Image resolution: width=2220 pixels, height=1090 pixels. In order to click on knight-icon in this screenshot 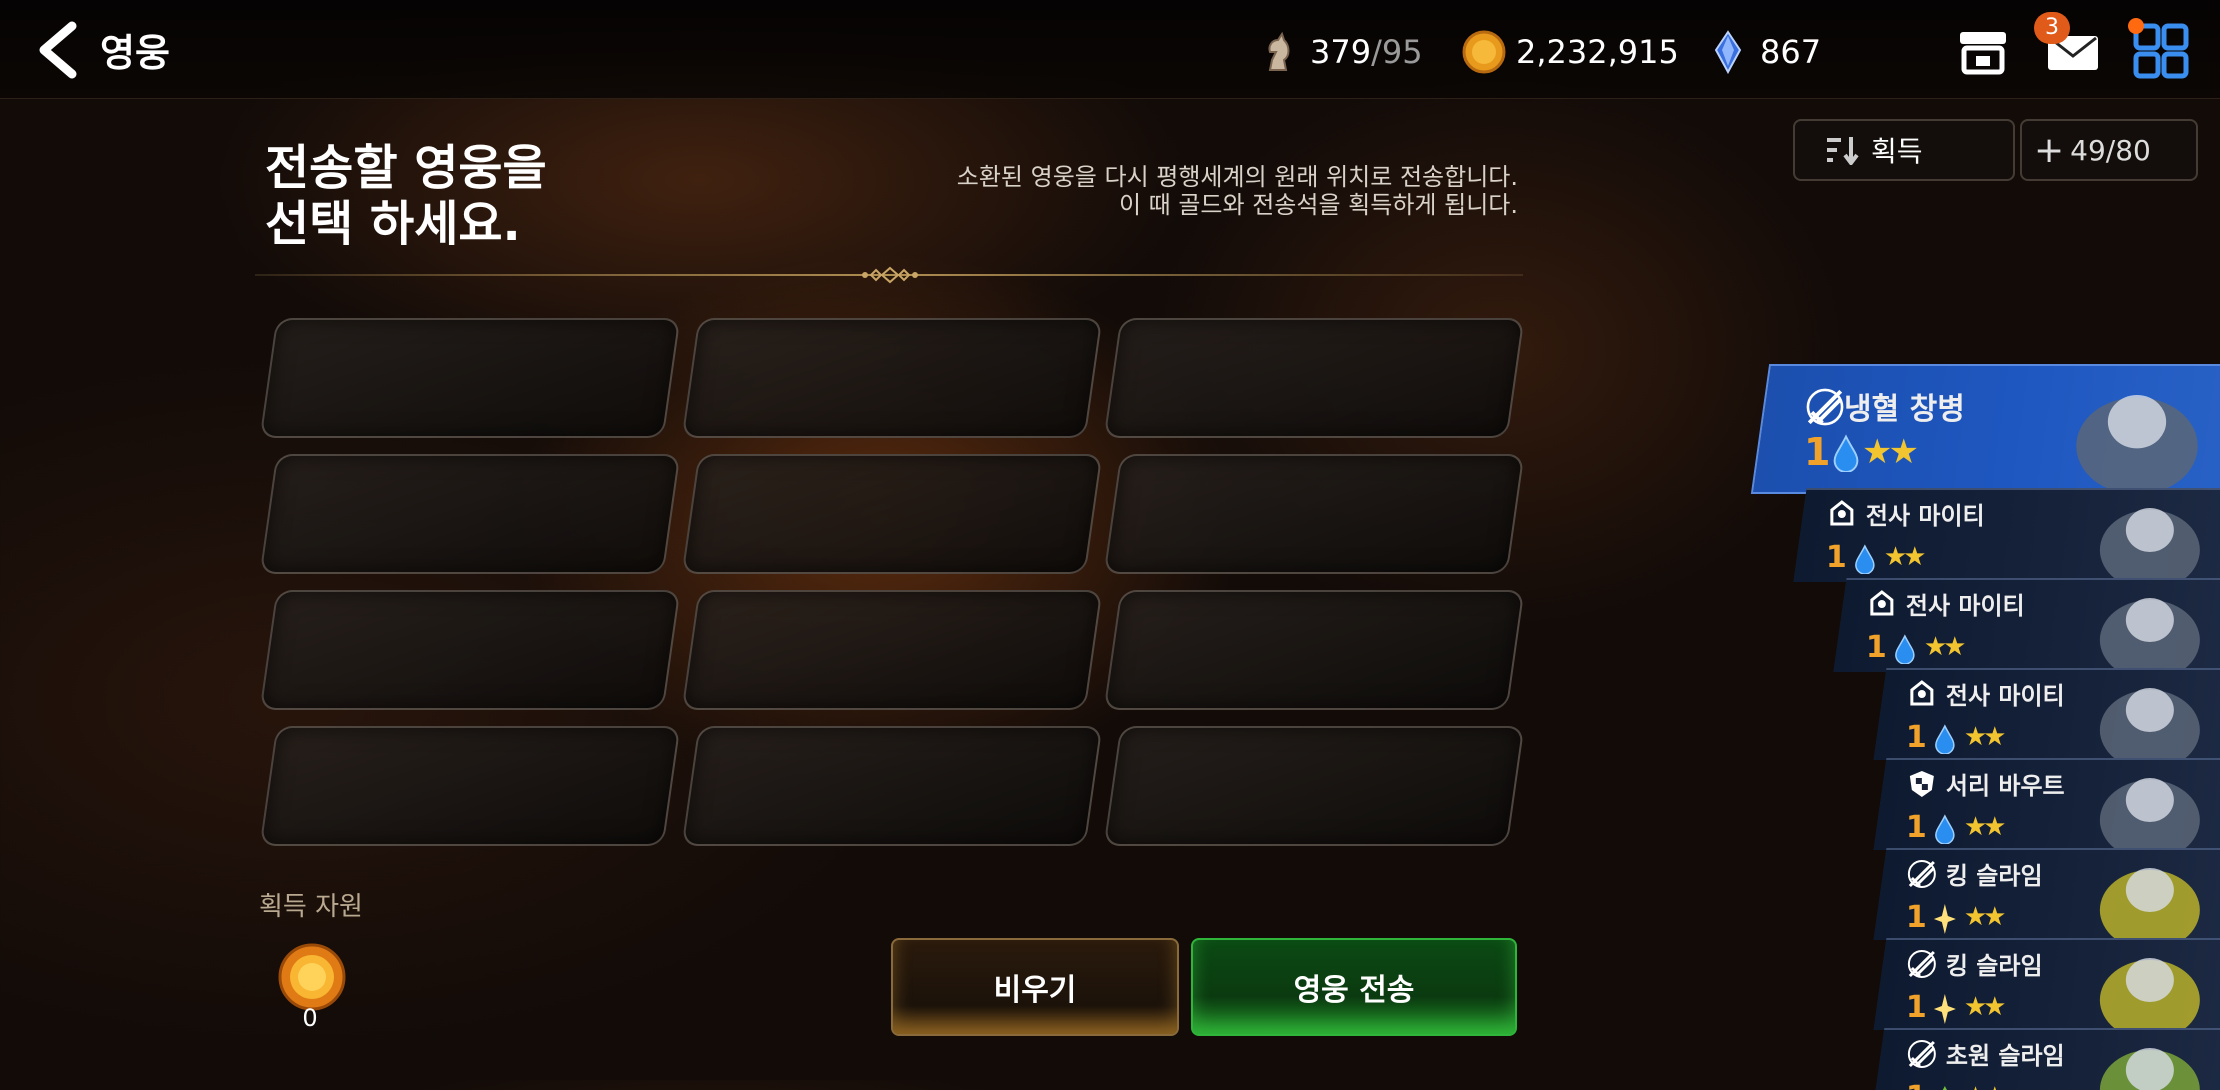, I will do `click(1921, 784)`.